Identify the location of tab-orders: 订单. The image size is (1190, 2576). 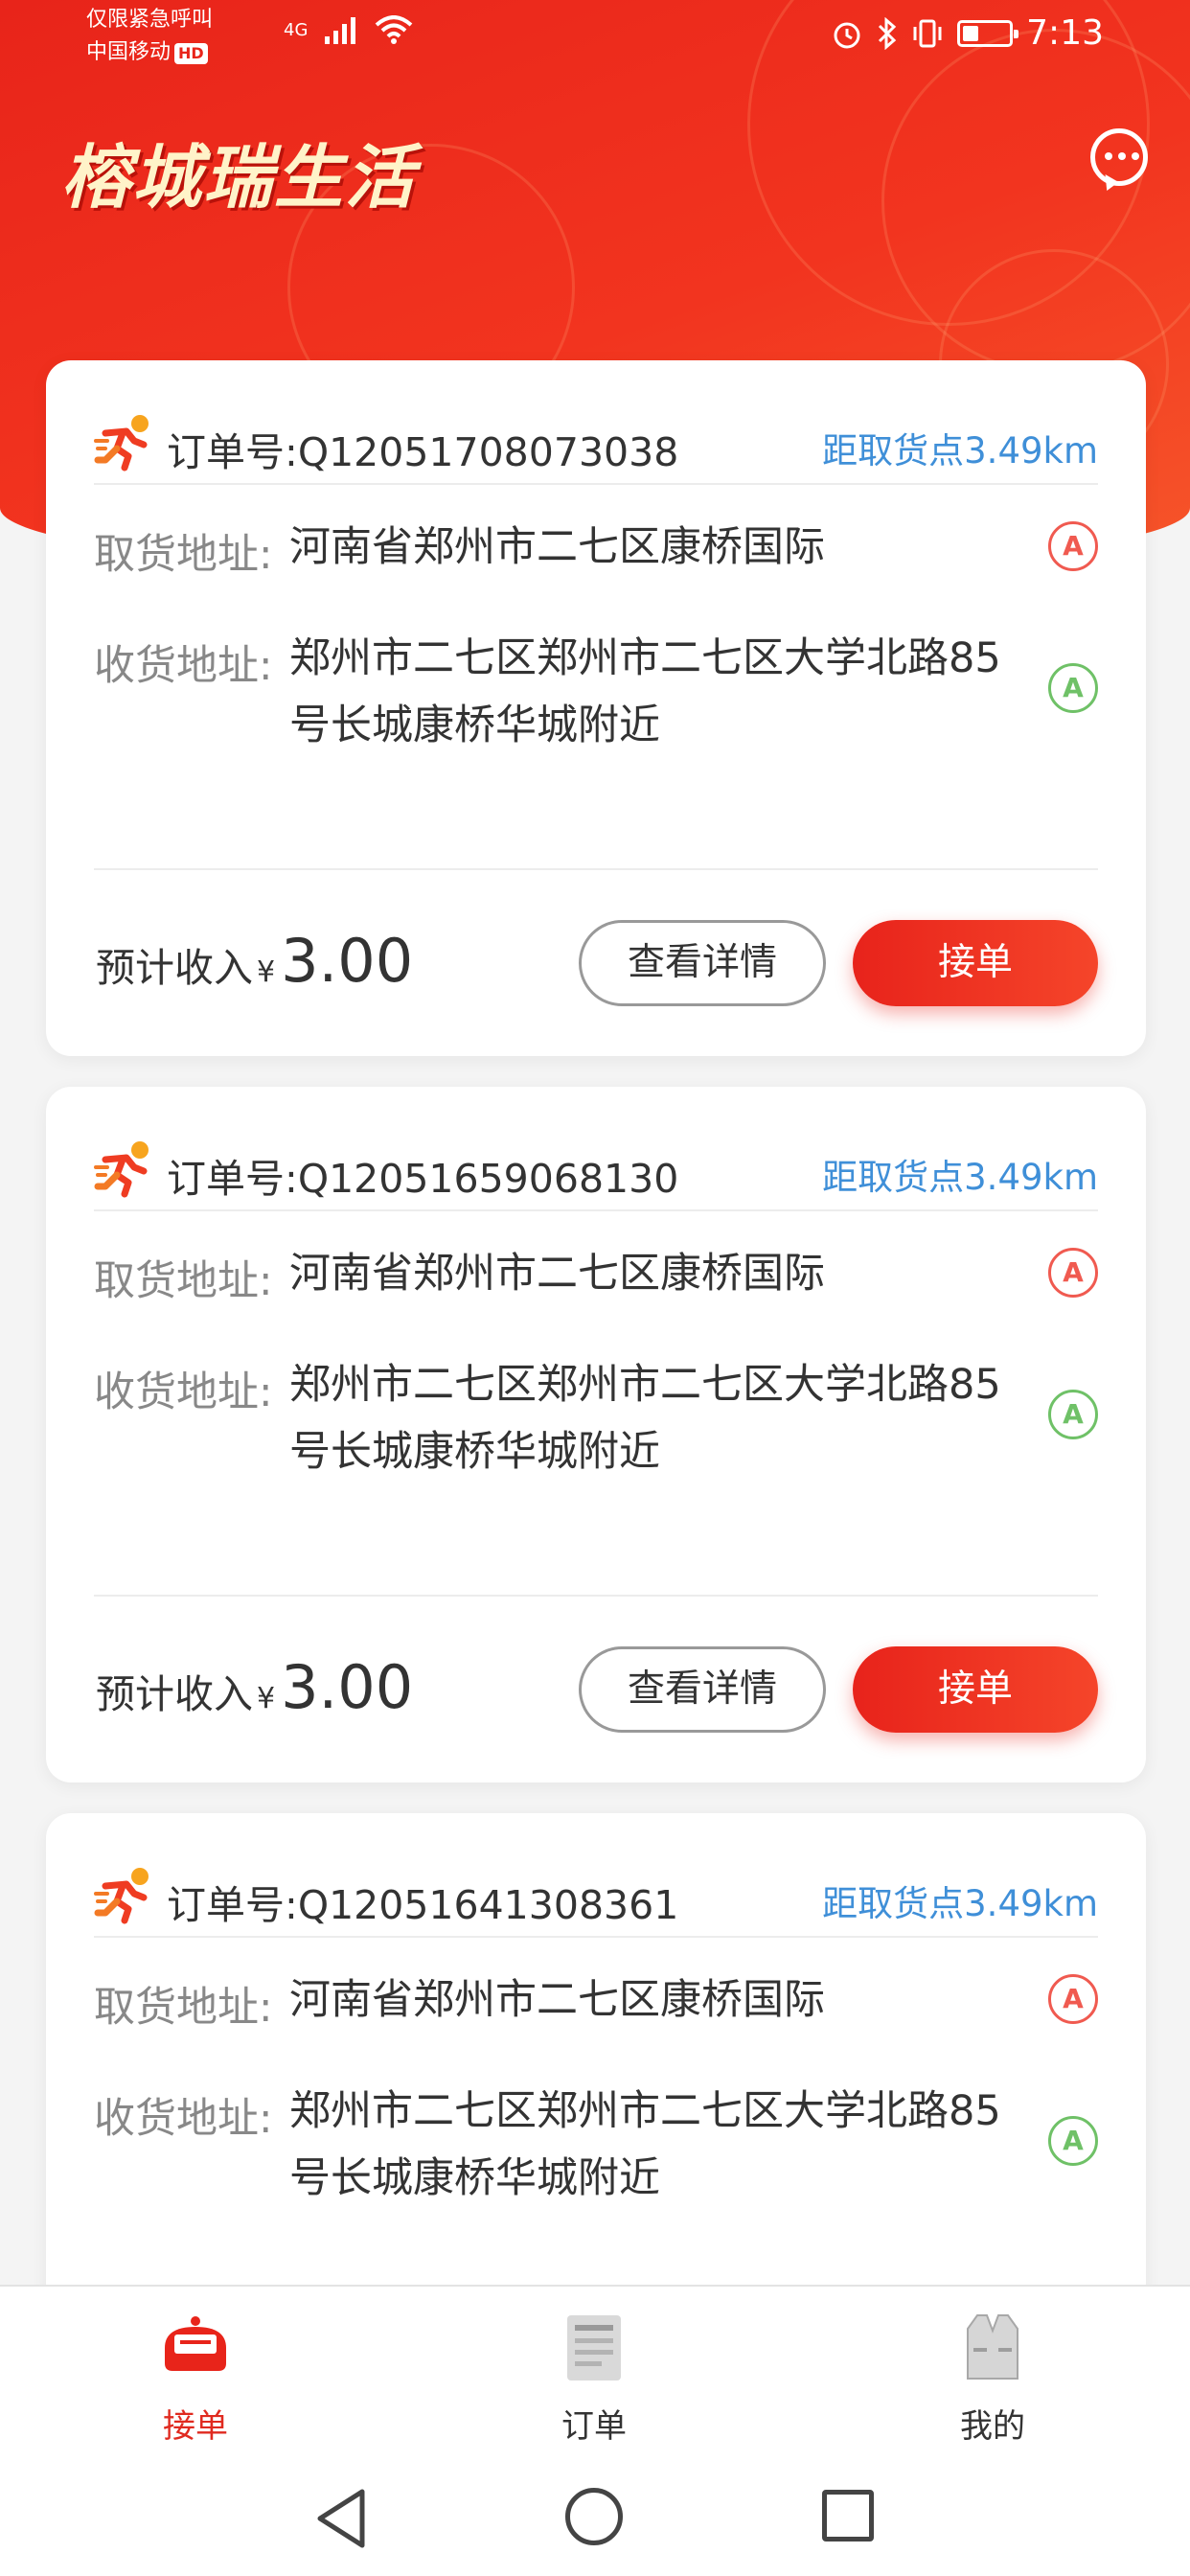
(594, 2378).